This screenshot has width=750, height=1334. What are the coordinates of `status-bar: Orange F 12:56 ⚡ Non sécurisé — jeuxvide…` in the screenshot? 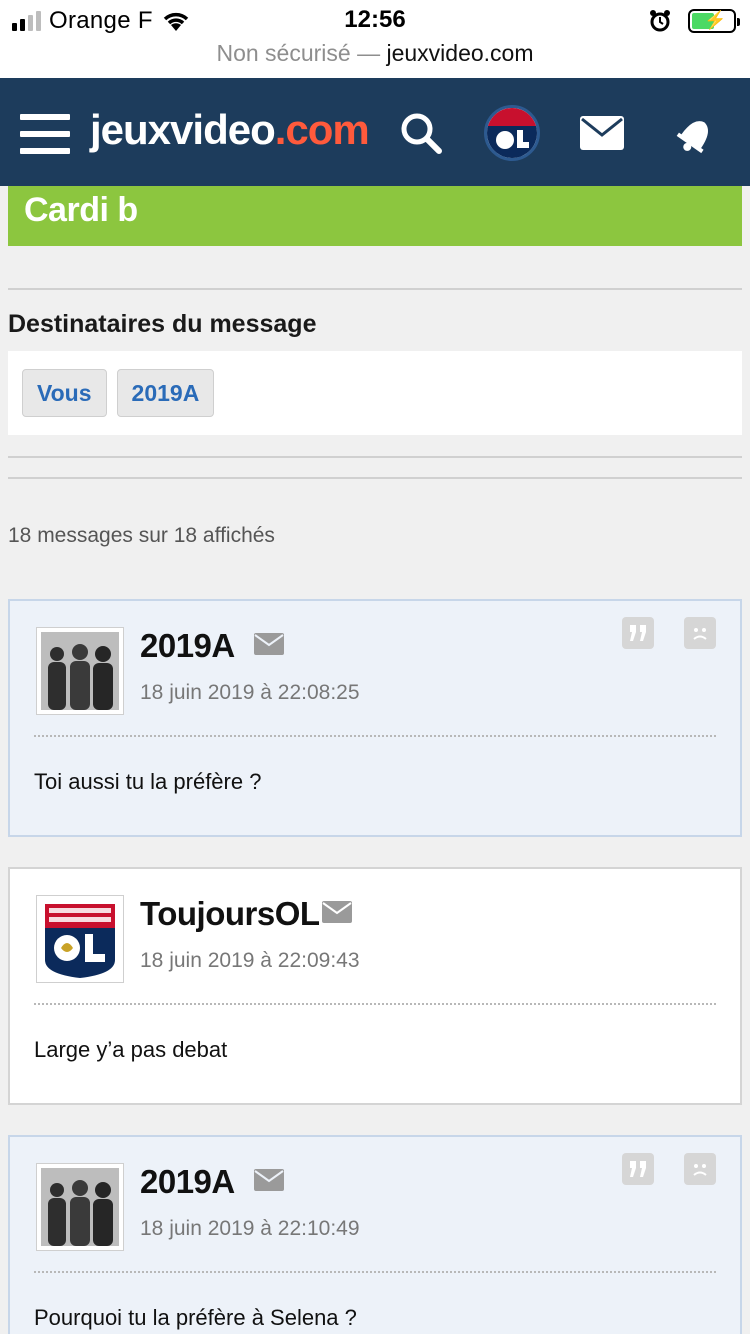 It's located at (375, 39).